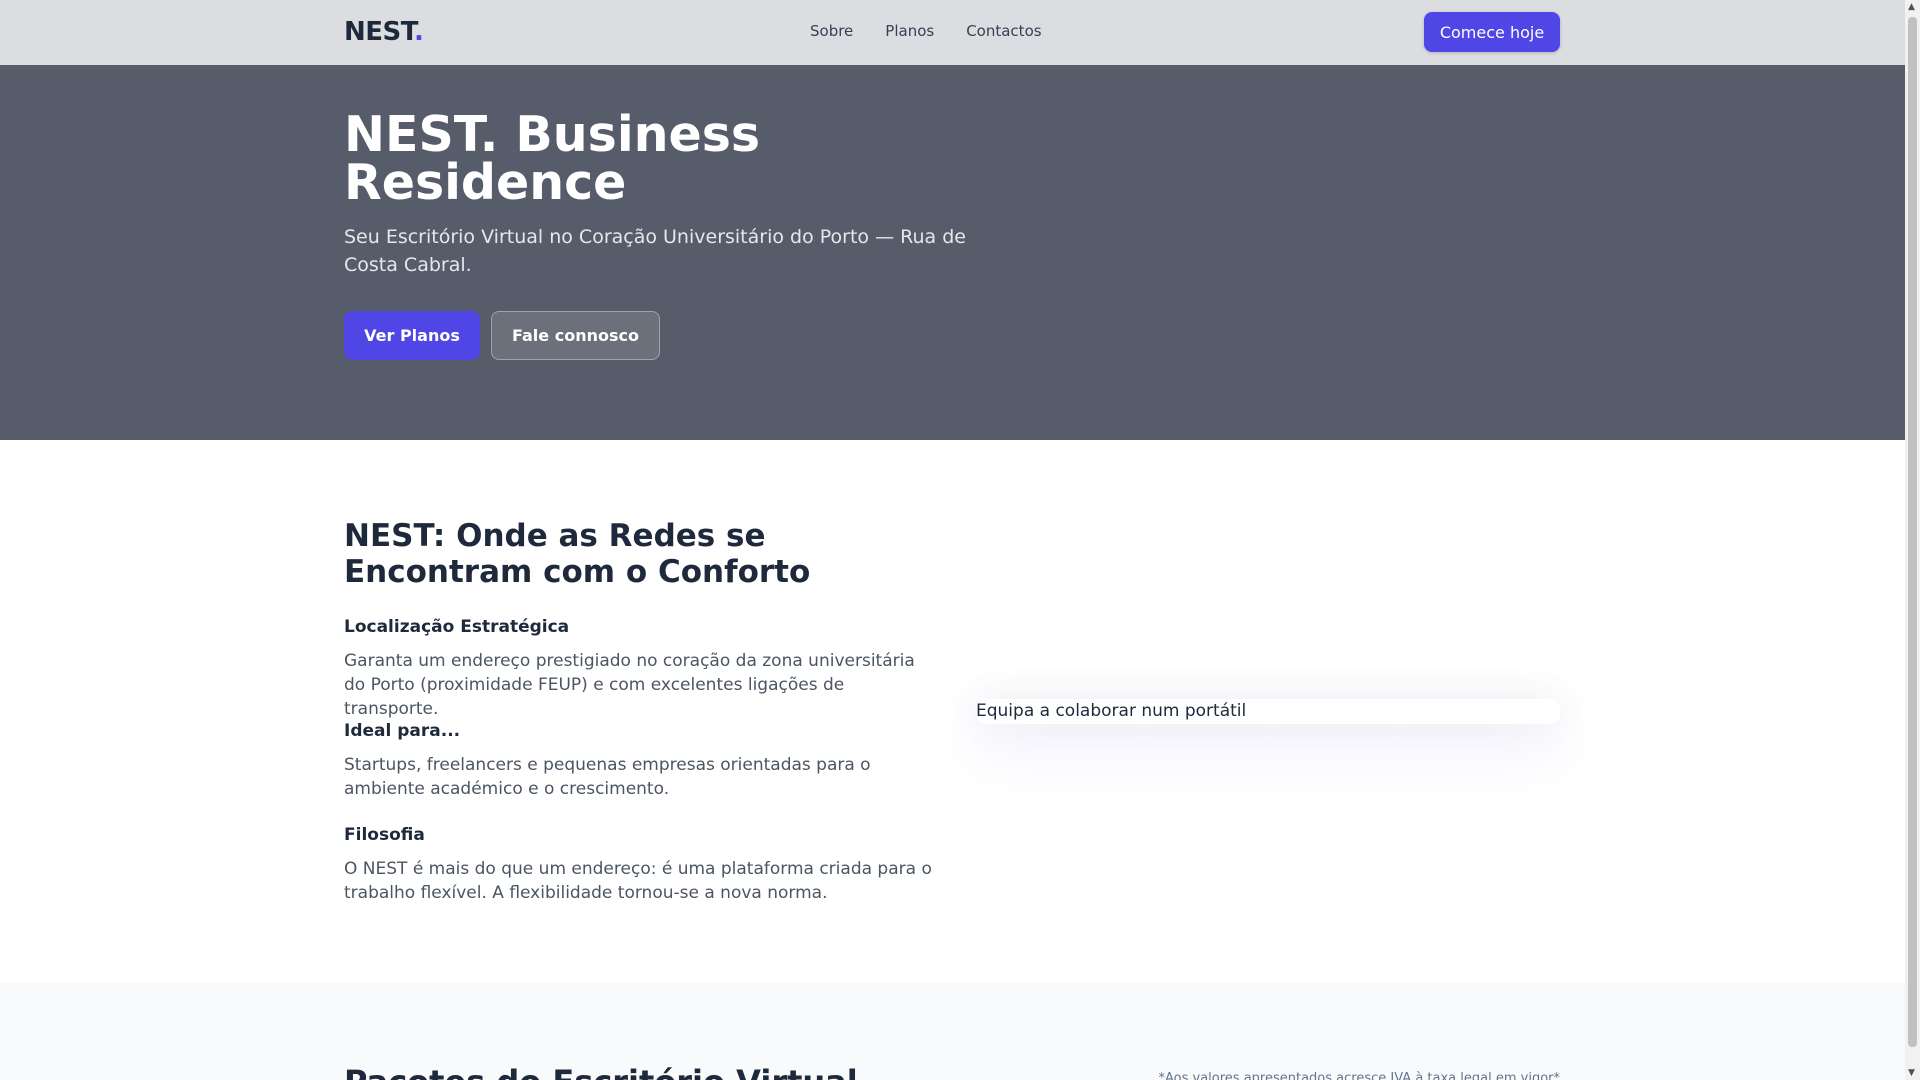  What do you see at coordinates (379, 32) in the screenshot?
I see `logo-text: NEST` at bounding box center [379, 32].